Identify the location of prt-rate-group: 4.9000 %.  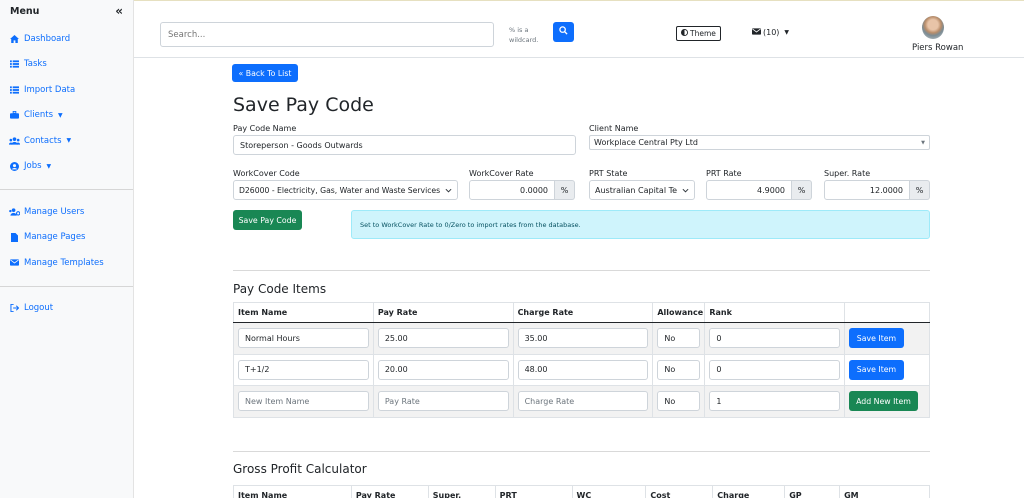
(759, 190).